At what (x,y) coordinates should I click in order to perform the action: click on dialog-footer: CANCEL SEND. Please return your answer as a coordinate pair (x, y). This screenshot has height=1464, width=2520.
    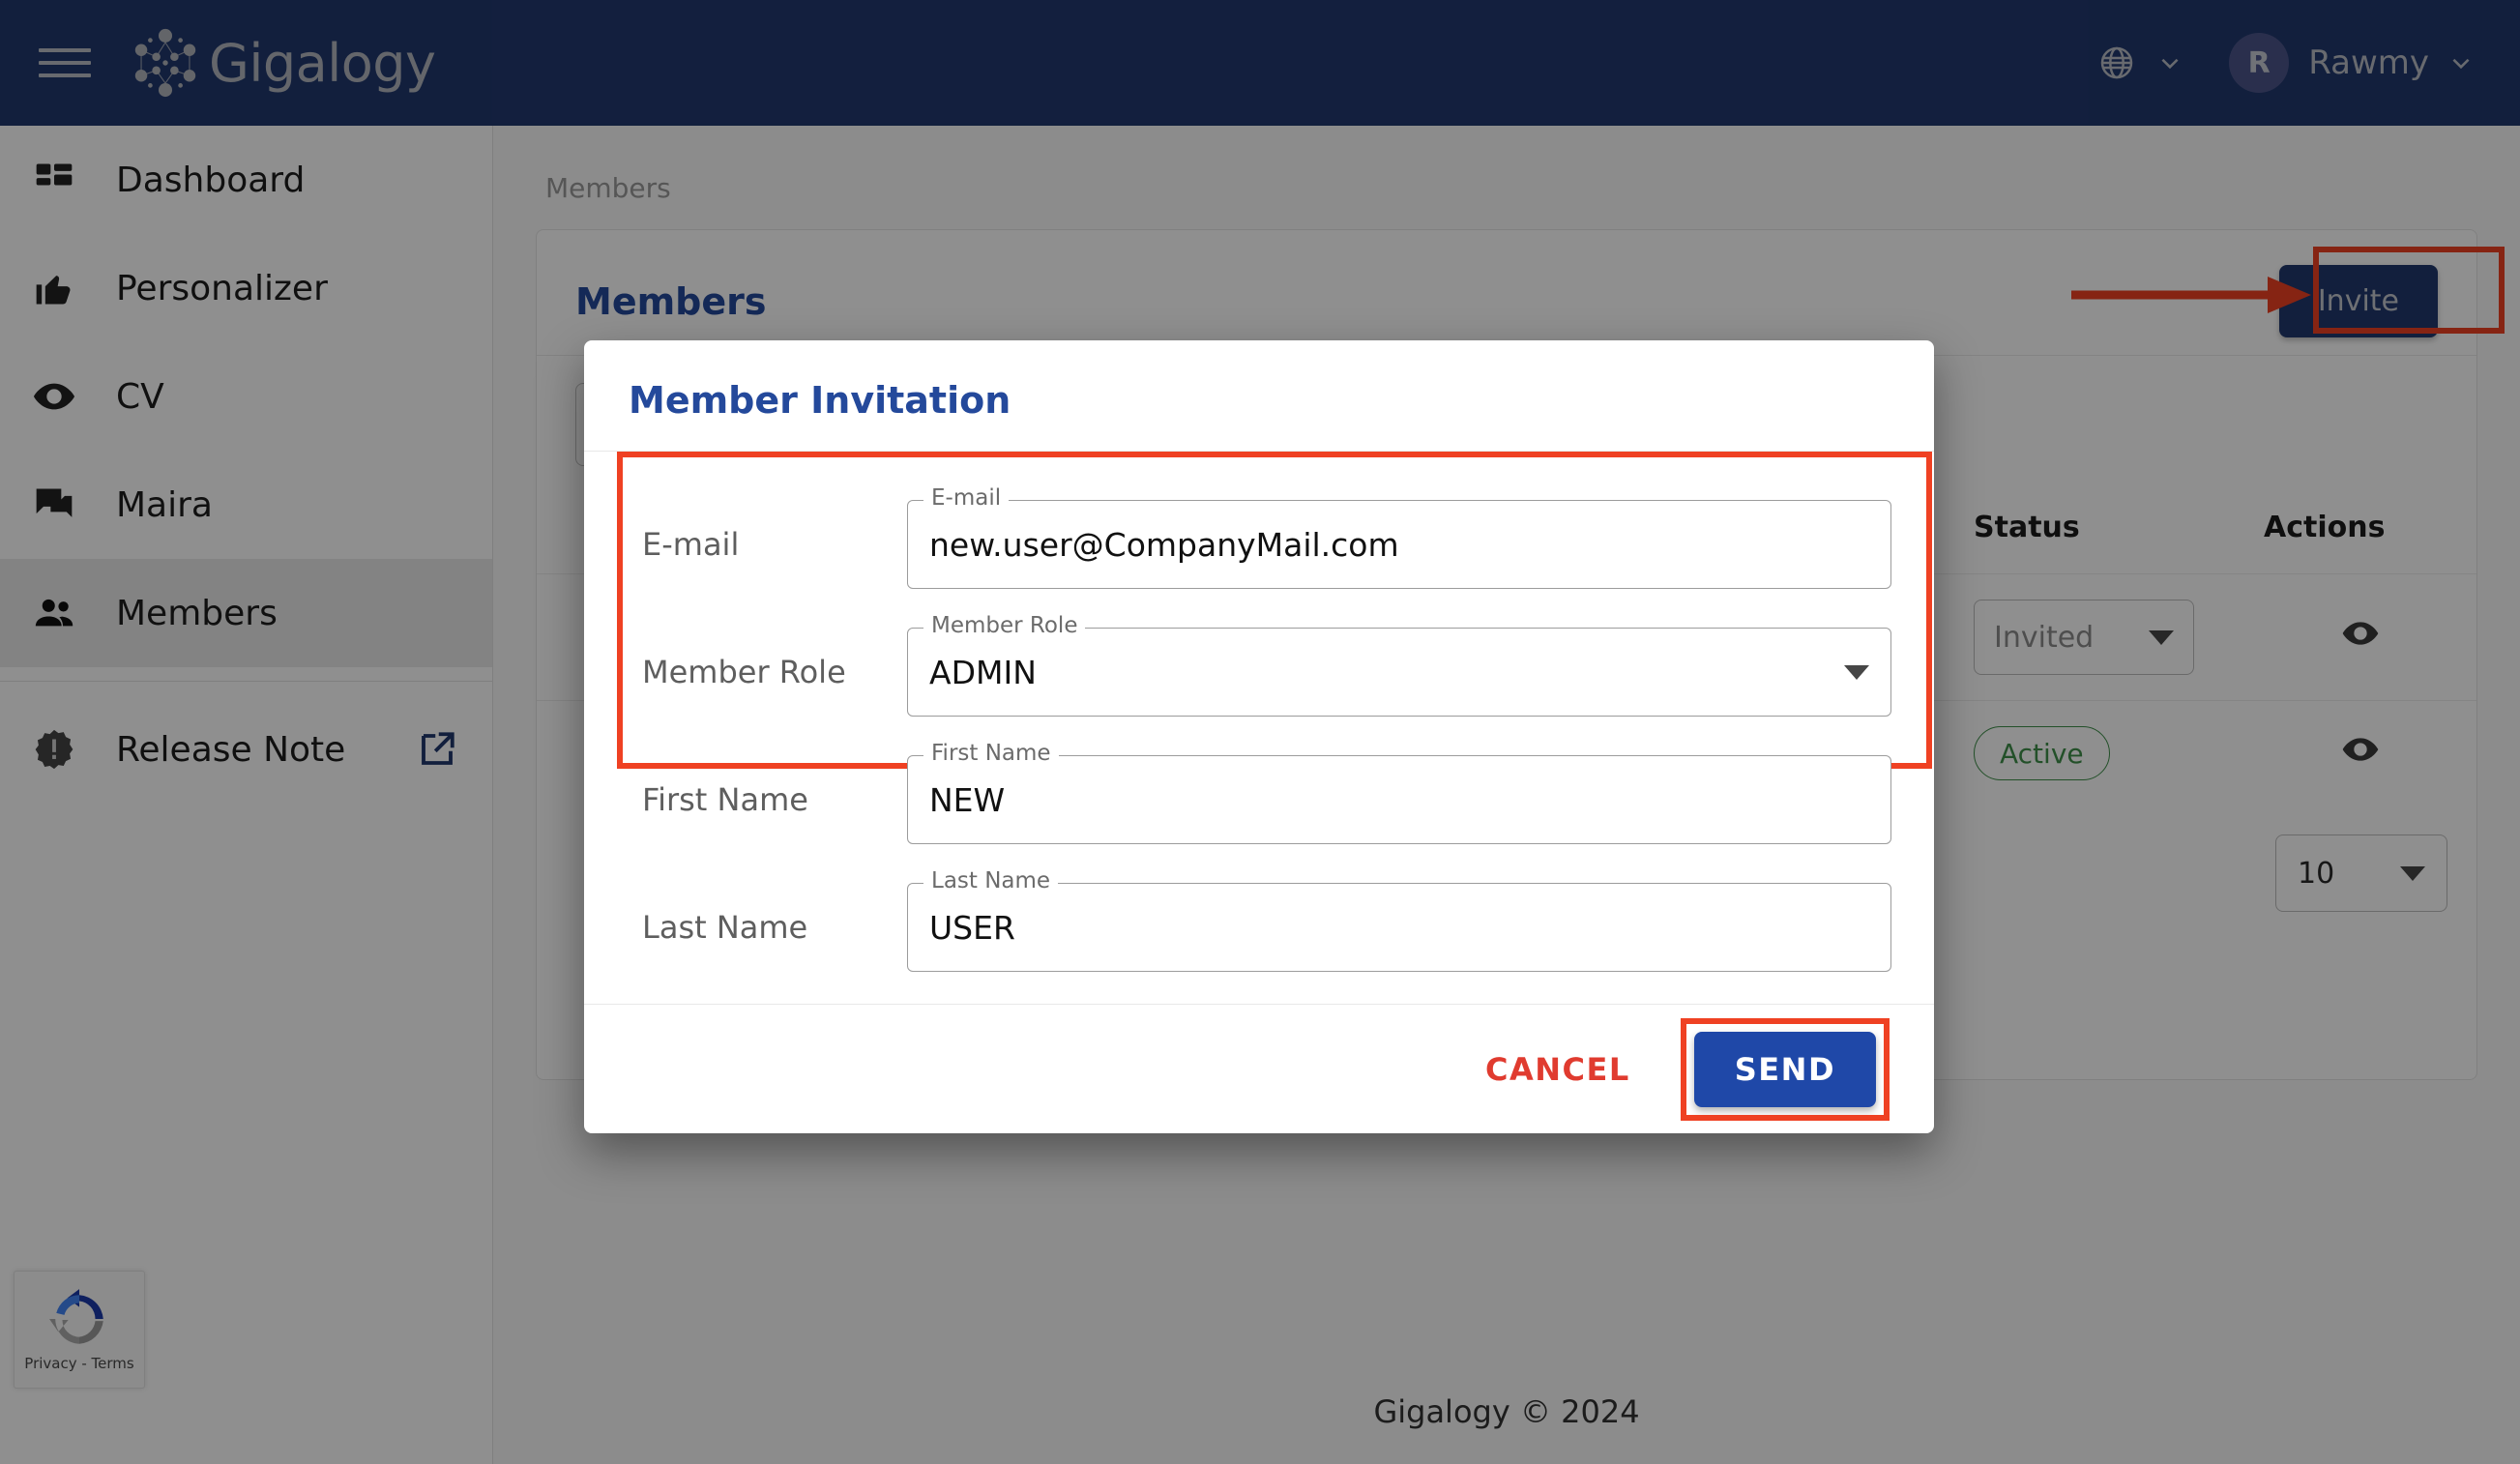
    Looking at the image, I should click on (1259, 1069).